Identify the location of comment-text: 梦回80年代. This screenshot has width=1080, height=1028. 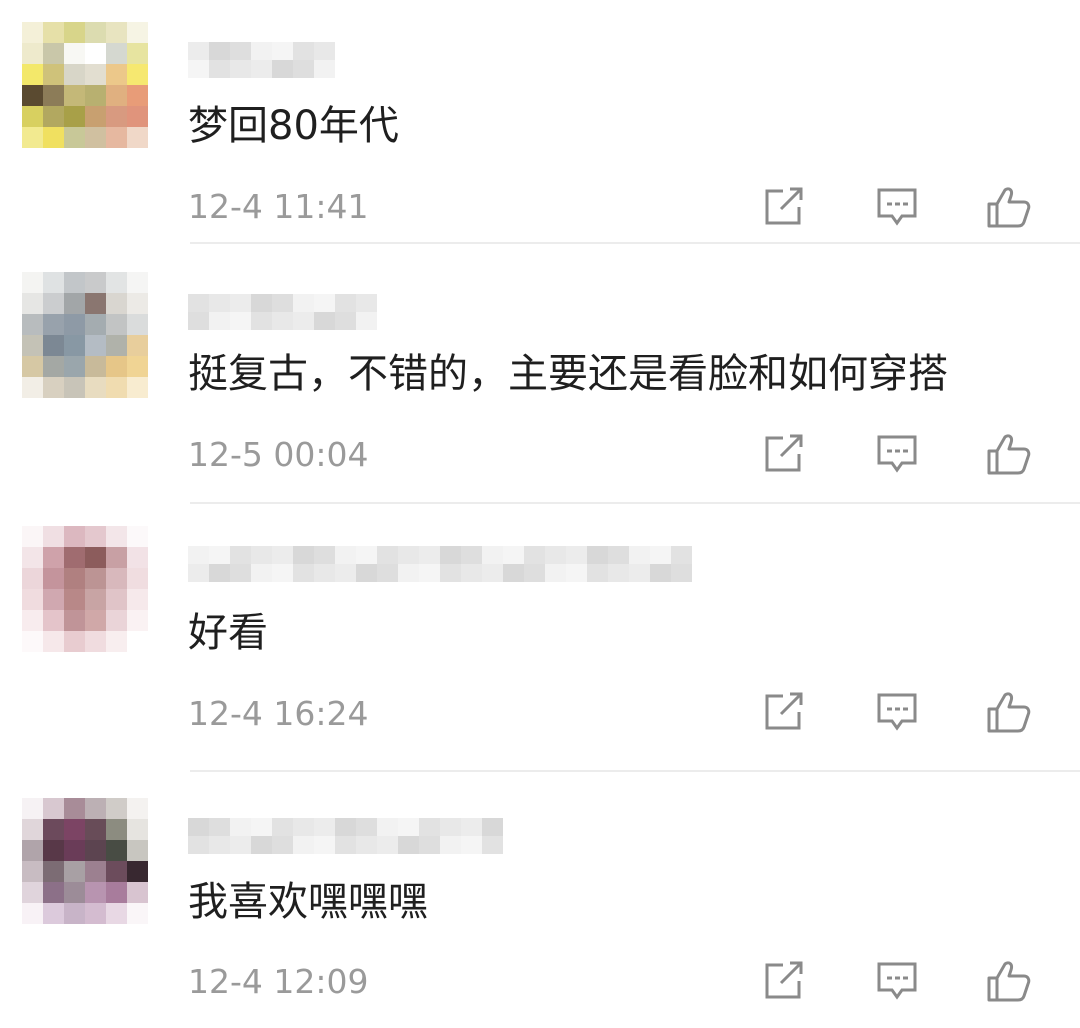
(293, 126).